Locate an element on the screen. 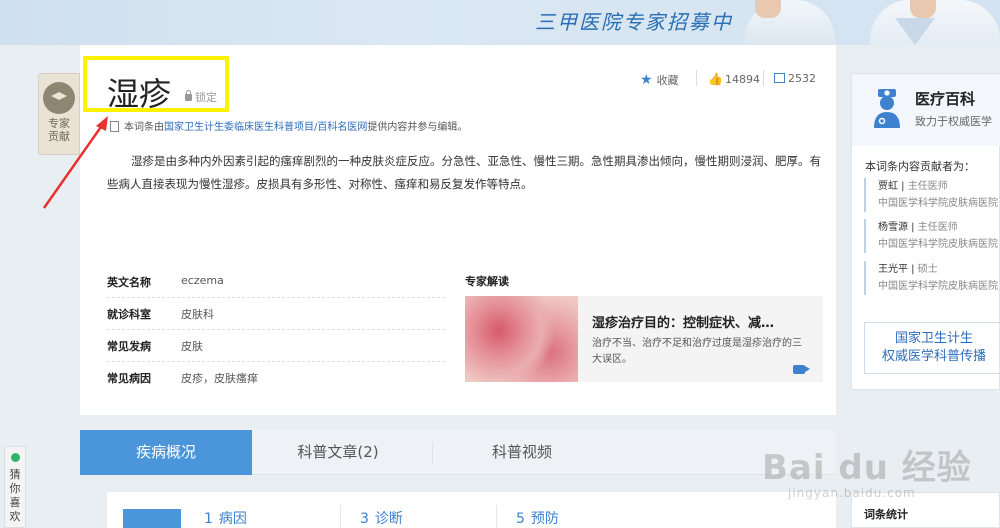 The image size is (1000, 528). tab-bar: 疾病概况 科普文章(2) 科普视频 is located at coordinates (458, 452).